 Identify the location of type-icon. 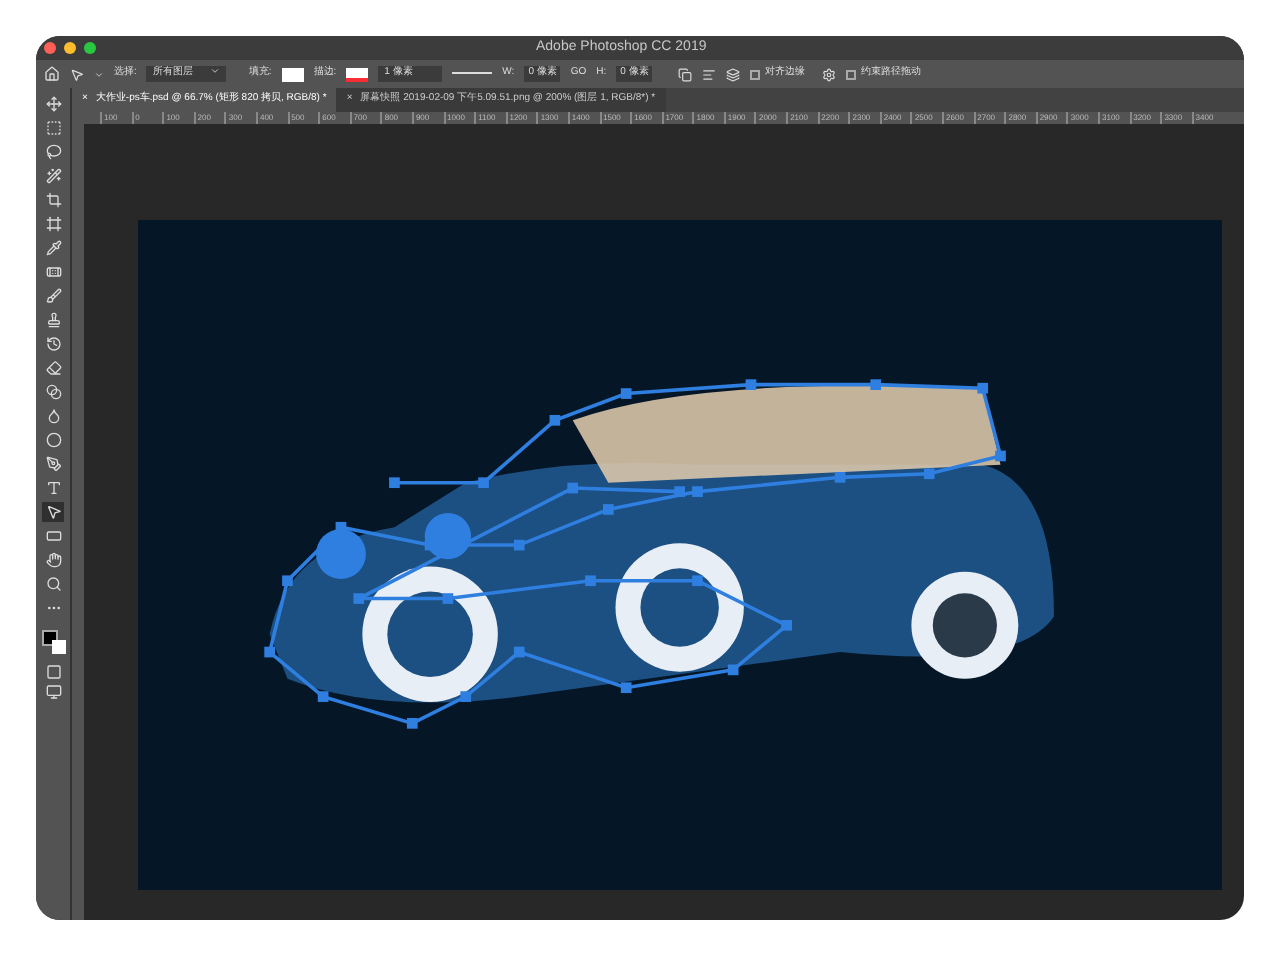
(53, 488).